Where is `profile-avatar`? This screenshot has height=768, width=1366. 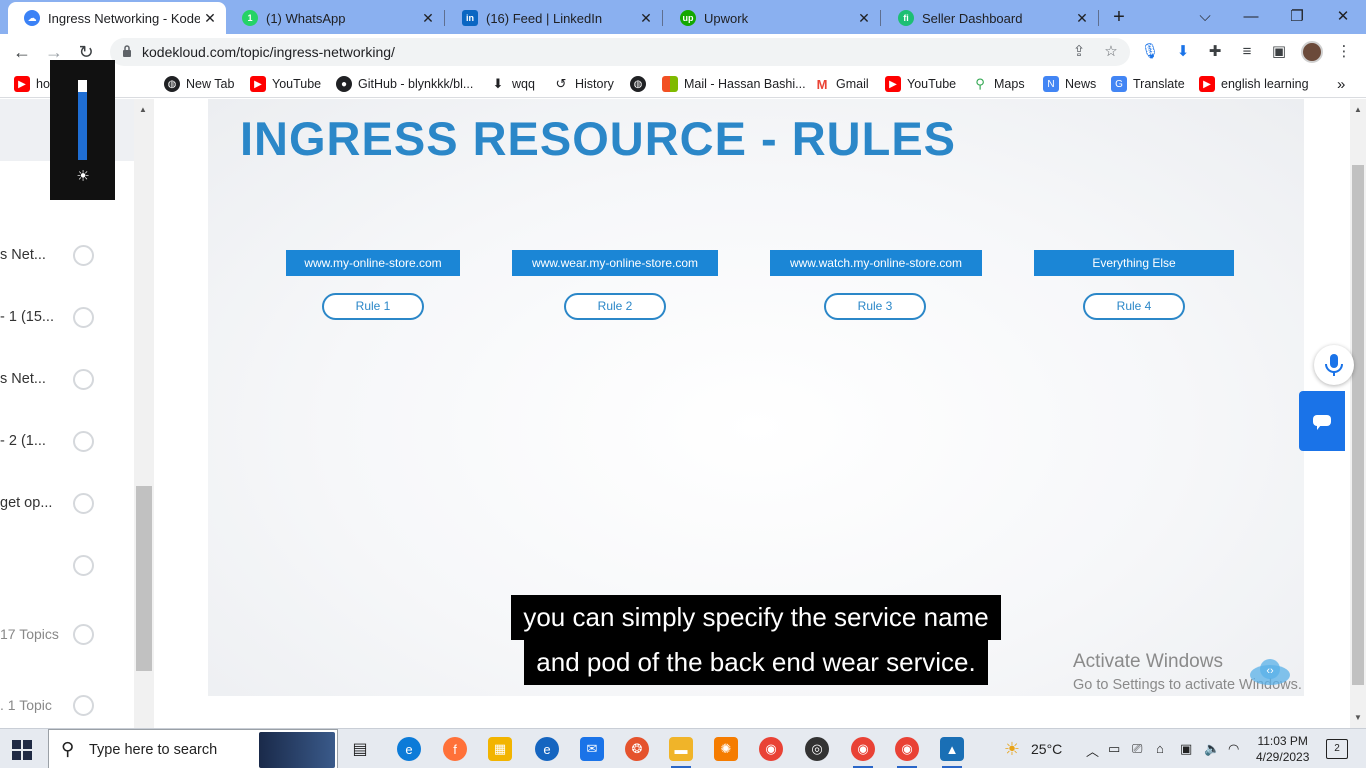 profile-avatar is located at coordinates (1312, 52).